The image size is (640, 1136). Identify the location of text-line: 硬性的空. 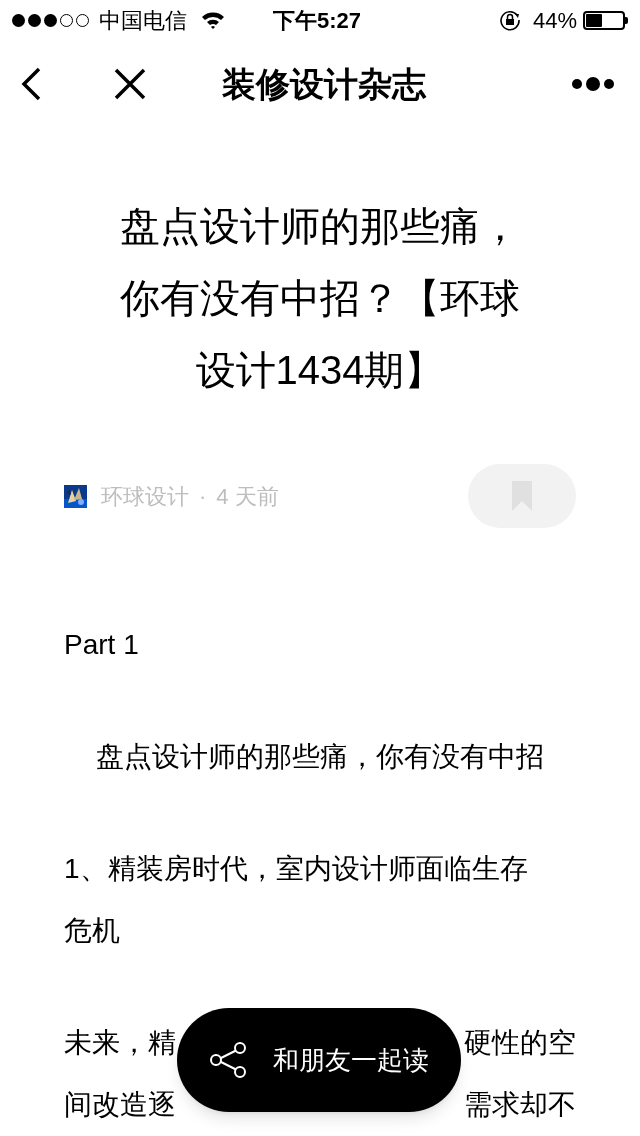
(520, 1043).